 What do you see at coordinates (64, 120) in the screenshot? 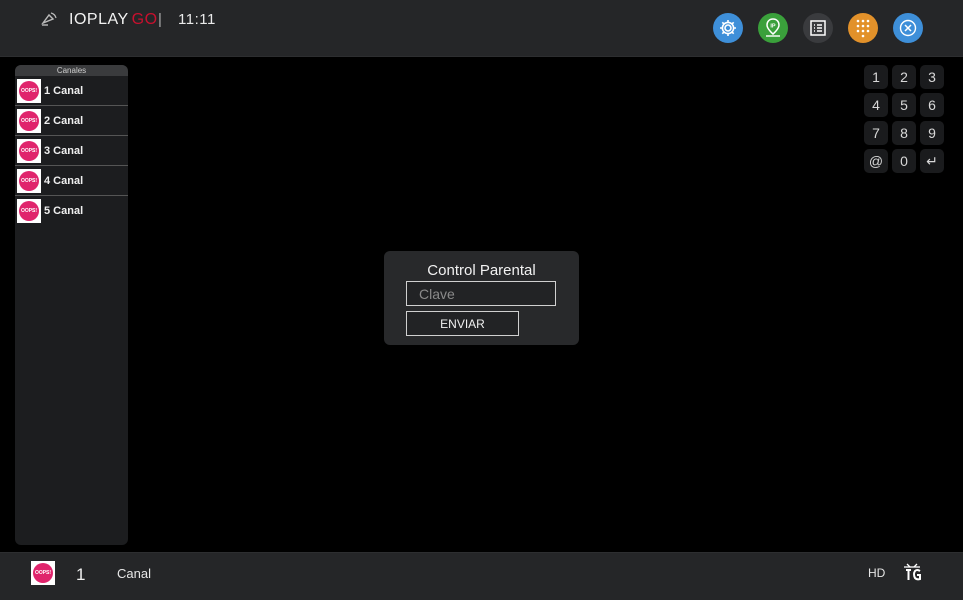
I see `channel-label: 2 Canal` at bounding box center [64, 120].